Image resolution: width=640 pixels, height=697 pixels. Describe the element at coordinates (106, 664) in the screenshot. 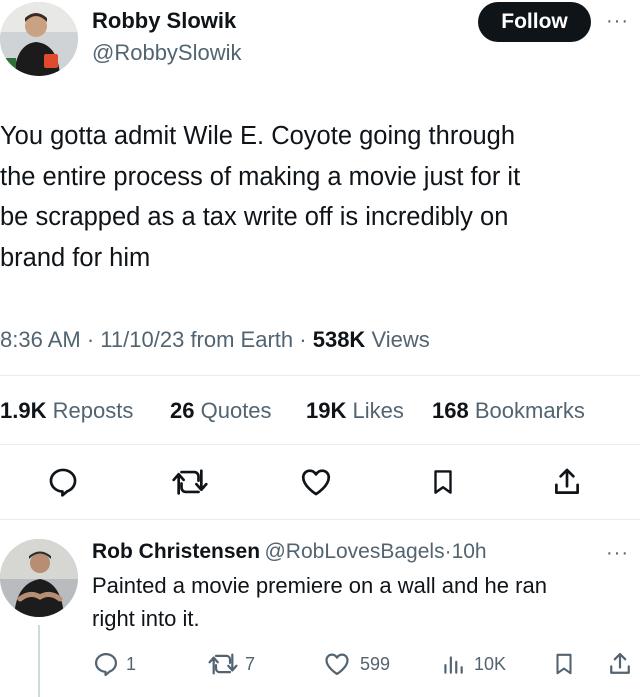

I see `reply-reply-icon` at that location.